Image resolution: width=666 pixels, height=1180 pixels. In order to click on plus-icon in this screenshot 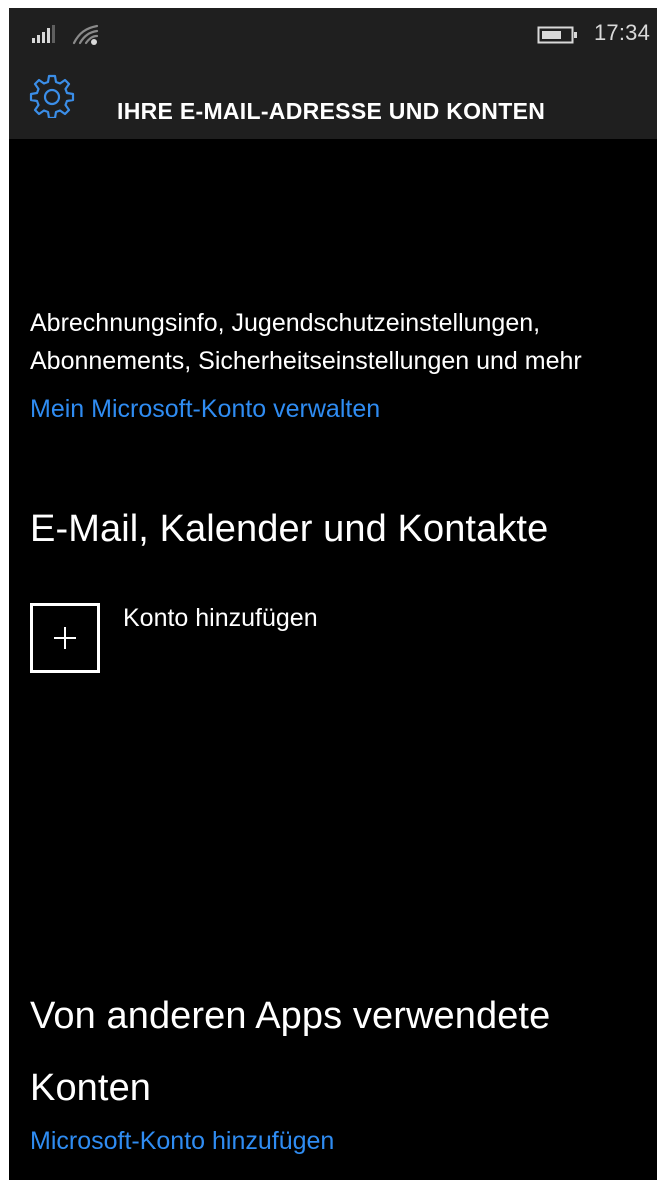, I will do `click(65, 638)`.